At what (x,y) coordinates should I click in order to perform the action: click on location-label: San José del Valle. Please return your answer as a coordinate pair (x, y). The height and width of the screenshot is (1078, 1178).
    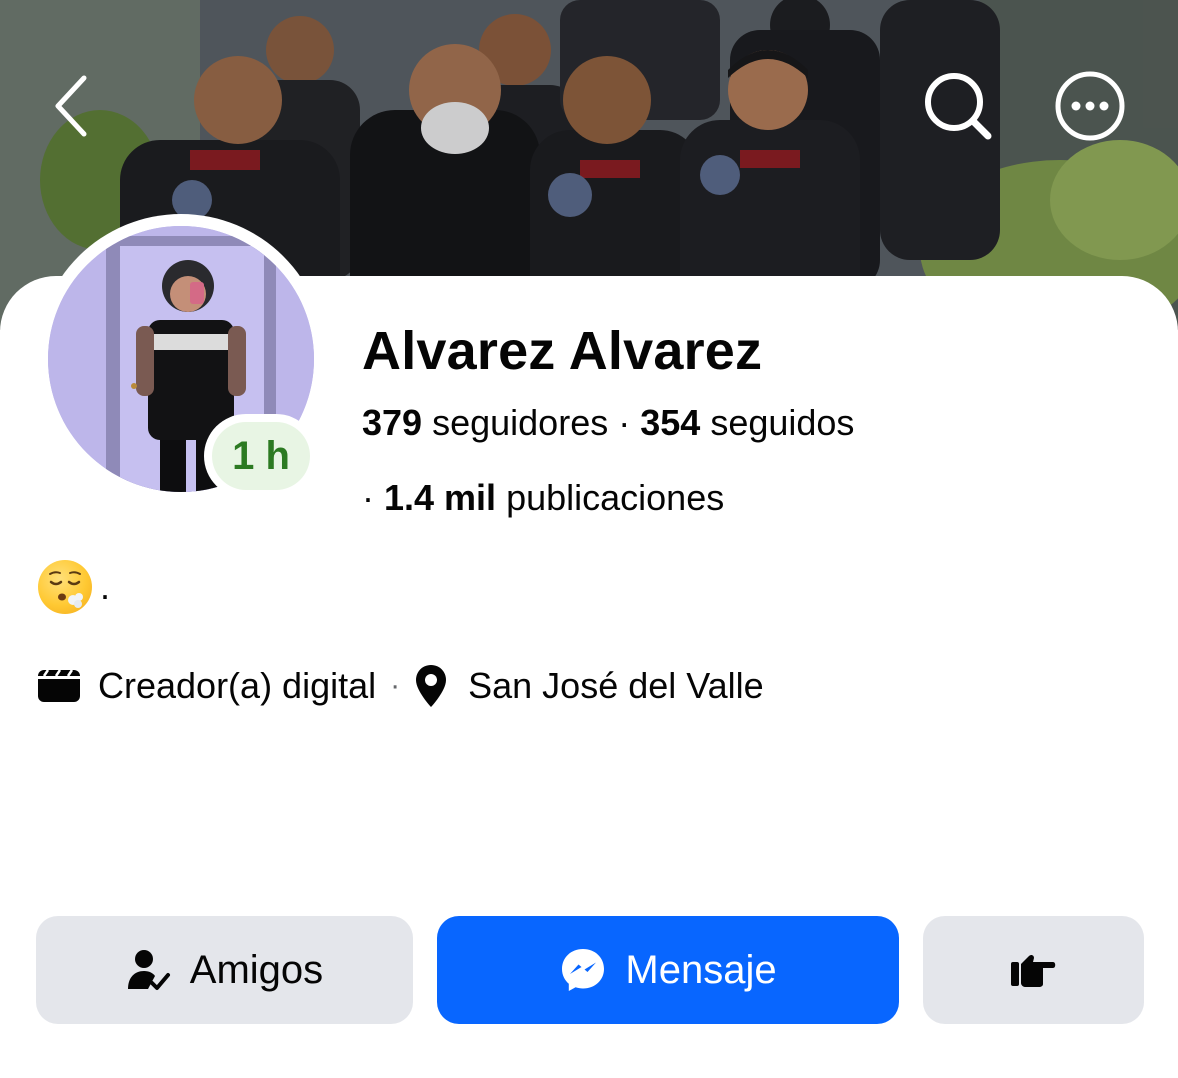
    Looking at the image, I should click on (616, 686).